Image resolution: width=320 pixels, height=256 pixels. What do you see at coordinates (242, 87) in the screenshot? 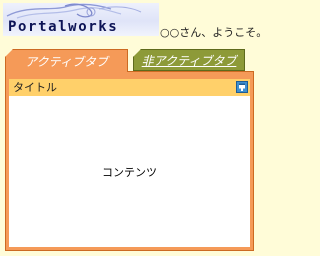
I see `popup-window-icon` at bounding box center [242, 87].